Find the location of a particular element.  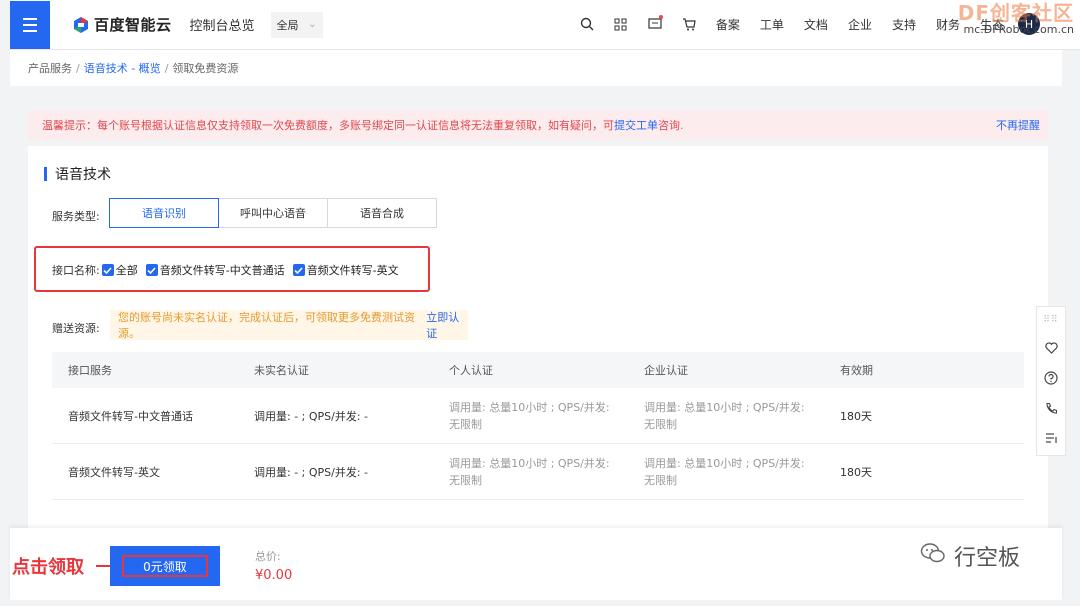

verify-now-link: 立即认证 is located at coordinates (447, 325).